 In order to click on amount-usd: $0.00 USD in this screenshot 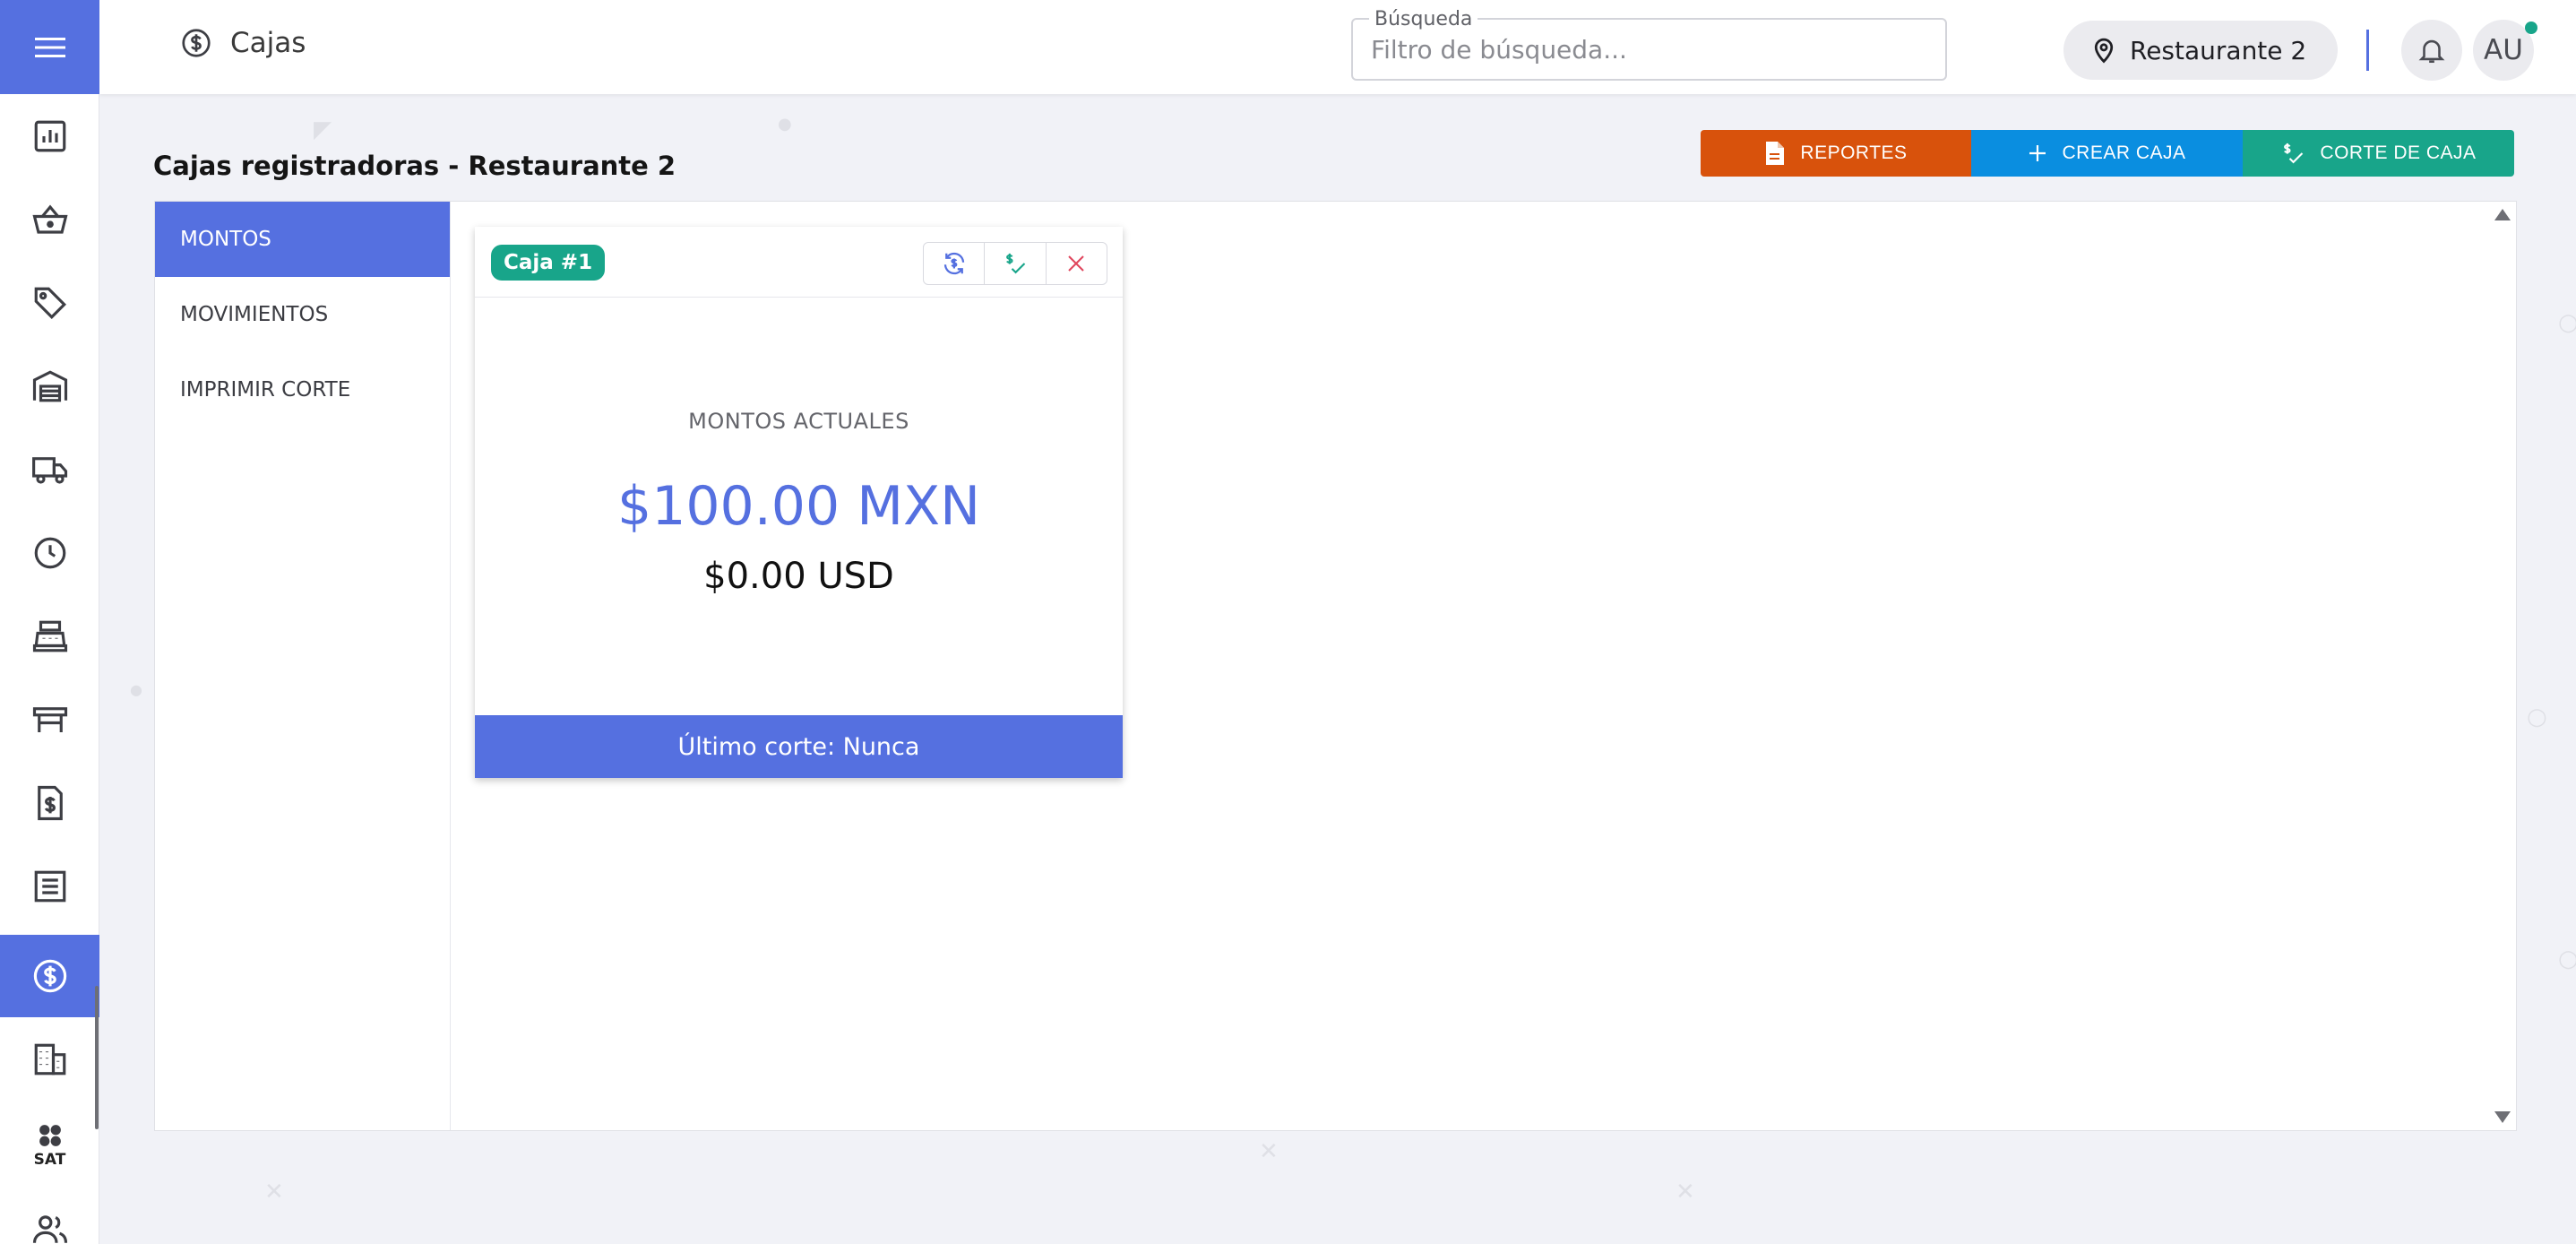, I will do `click(799, 576)`.